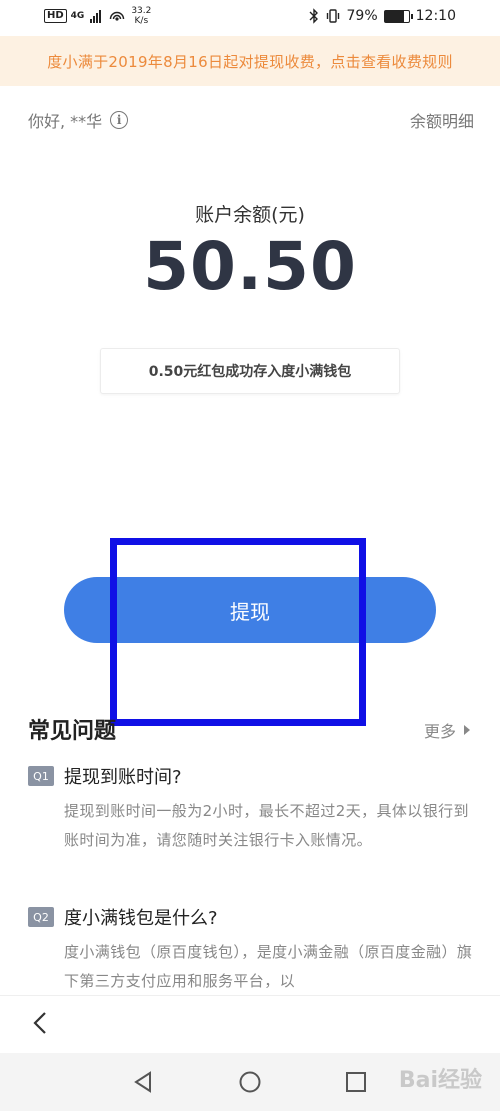  I want to click on balance-label: 账户余额(元), so click(250, 215).